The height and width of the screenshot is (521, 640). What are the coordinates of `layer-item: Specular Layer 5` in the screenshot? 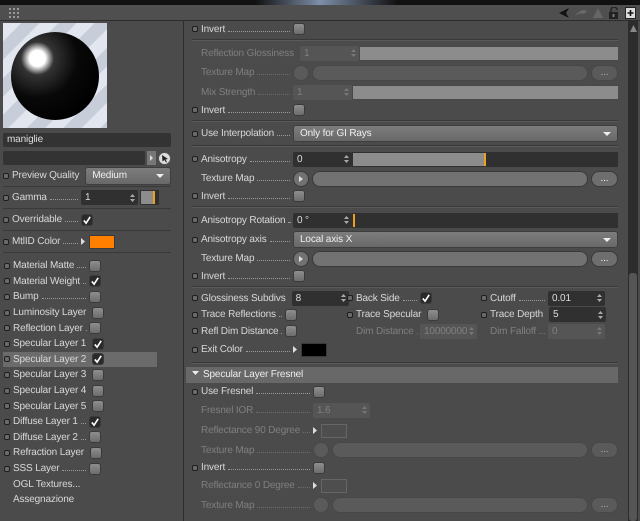 It's located at (87, 406).